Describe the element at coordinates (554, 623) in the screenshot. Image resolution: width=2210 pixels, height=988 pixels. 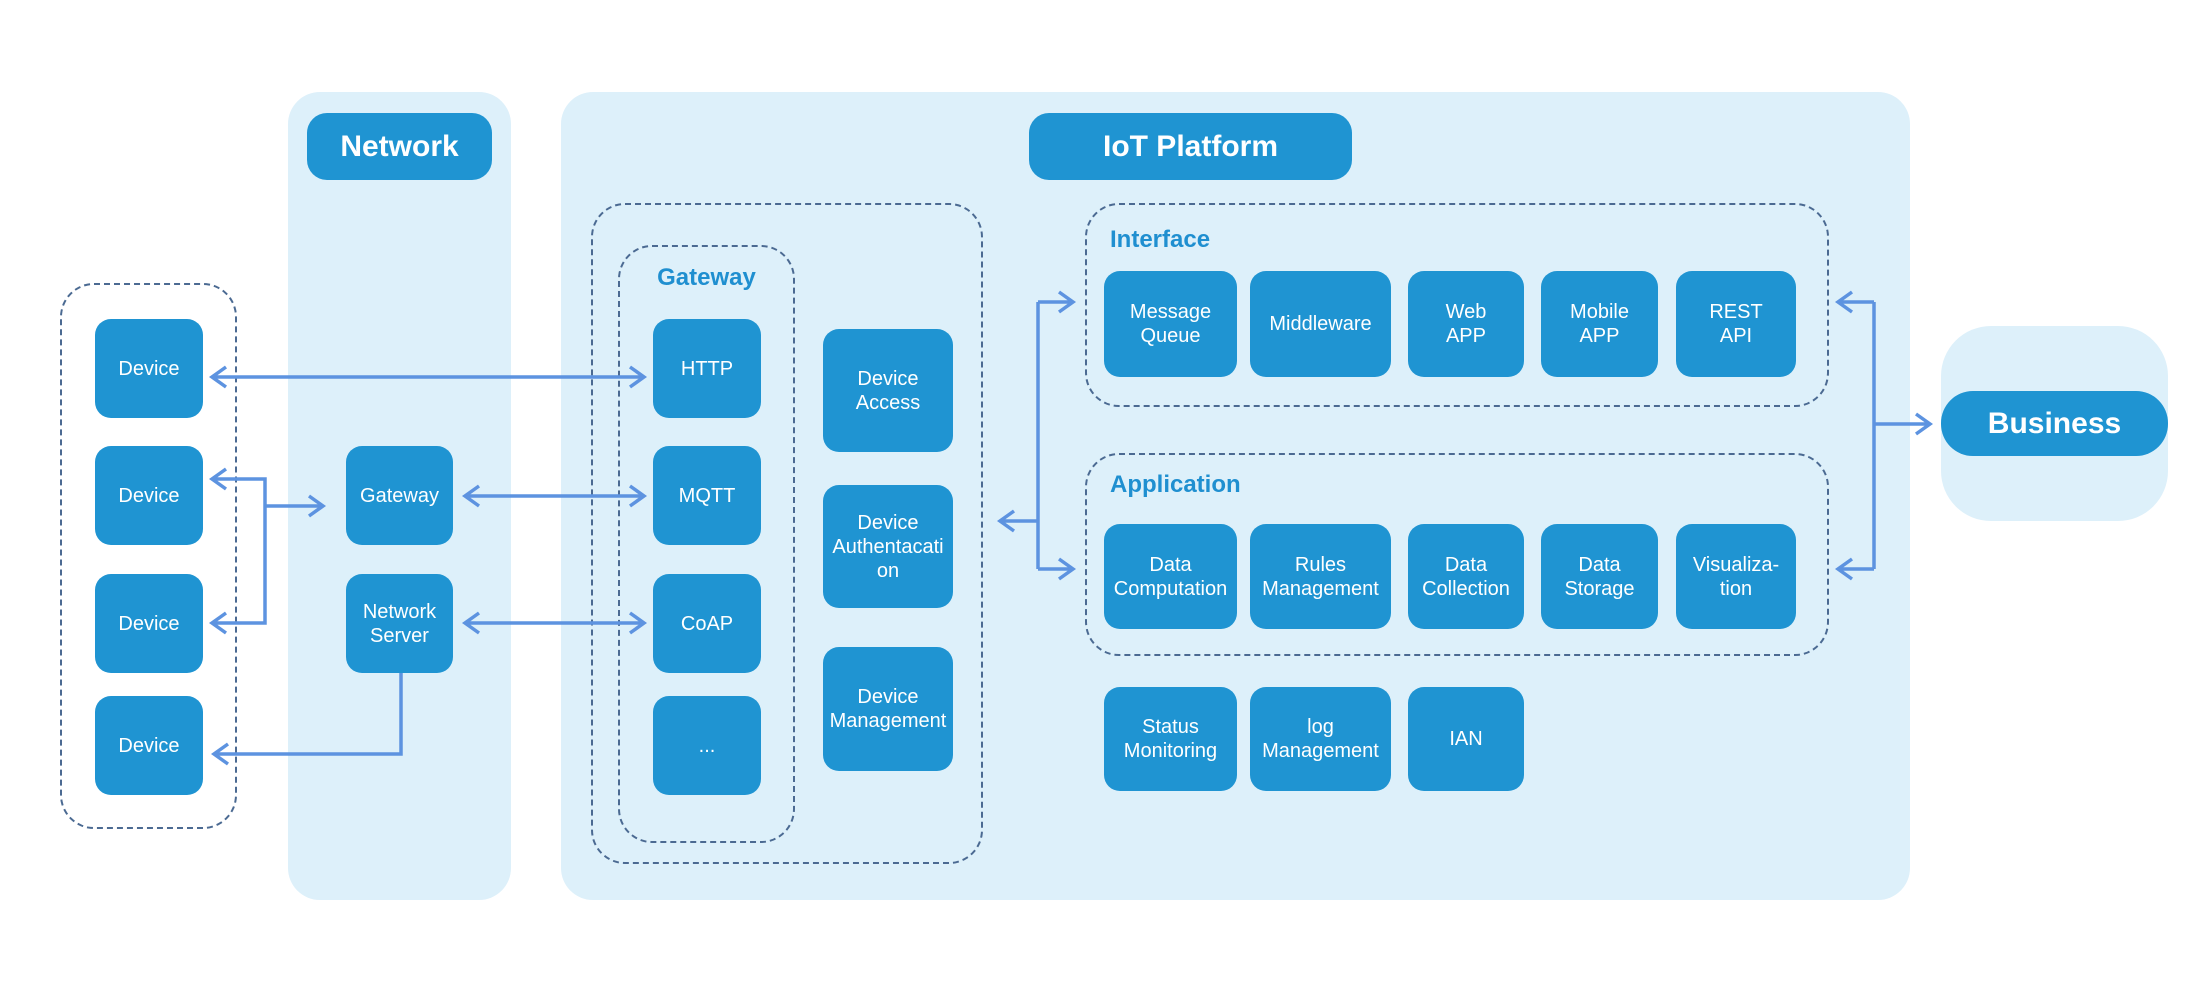
I see `arrow-server-coap` at that location.